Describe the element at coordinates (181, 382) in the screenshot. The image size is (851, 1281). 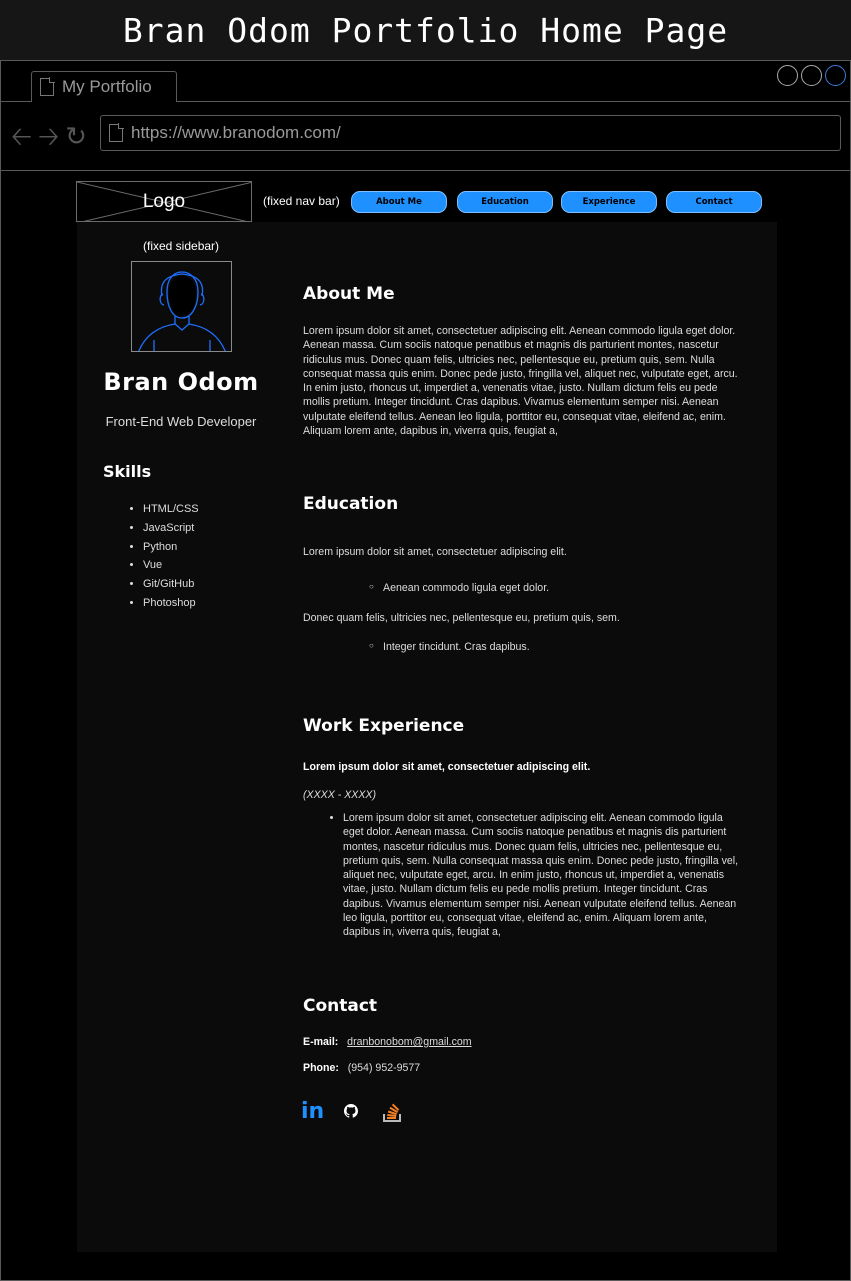
I see `profile-name: Bran Odom` at that location.